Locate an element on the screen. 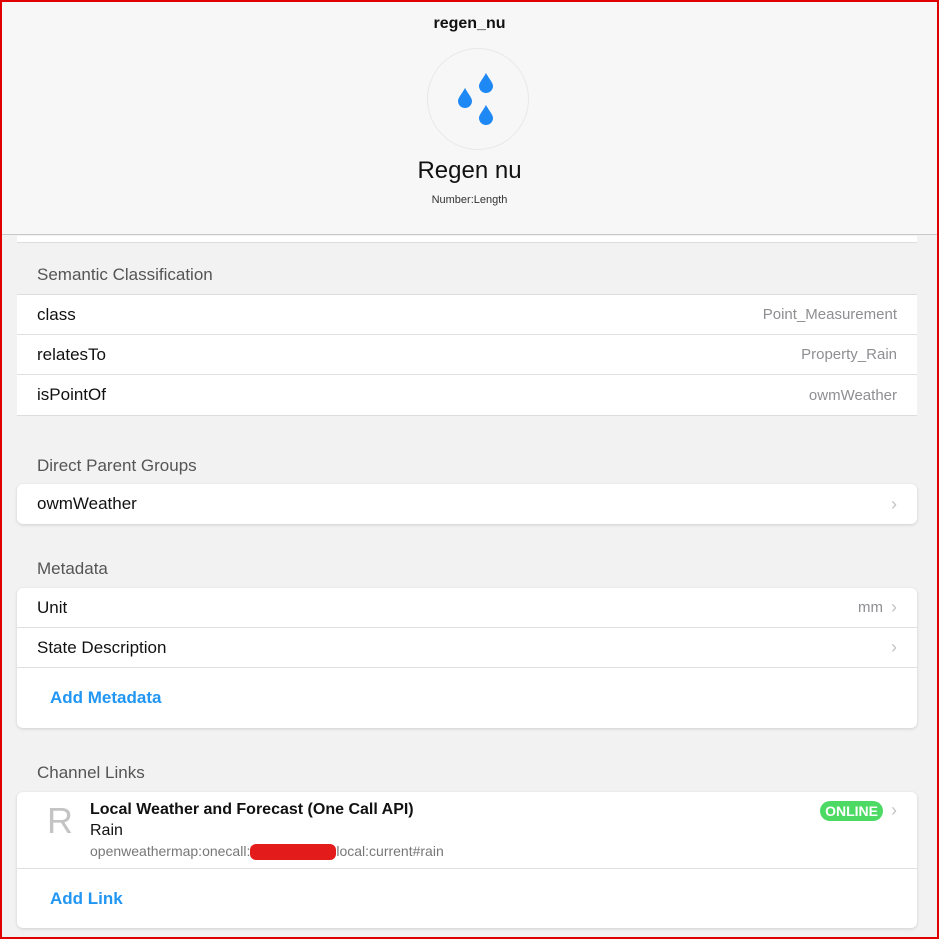 The height and width of the screenshot is (939, 939). row-key: relatesTo is located at coordinates (71, 354).